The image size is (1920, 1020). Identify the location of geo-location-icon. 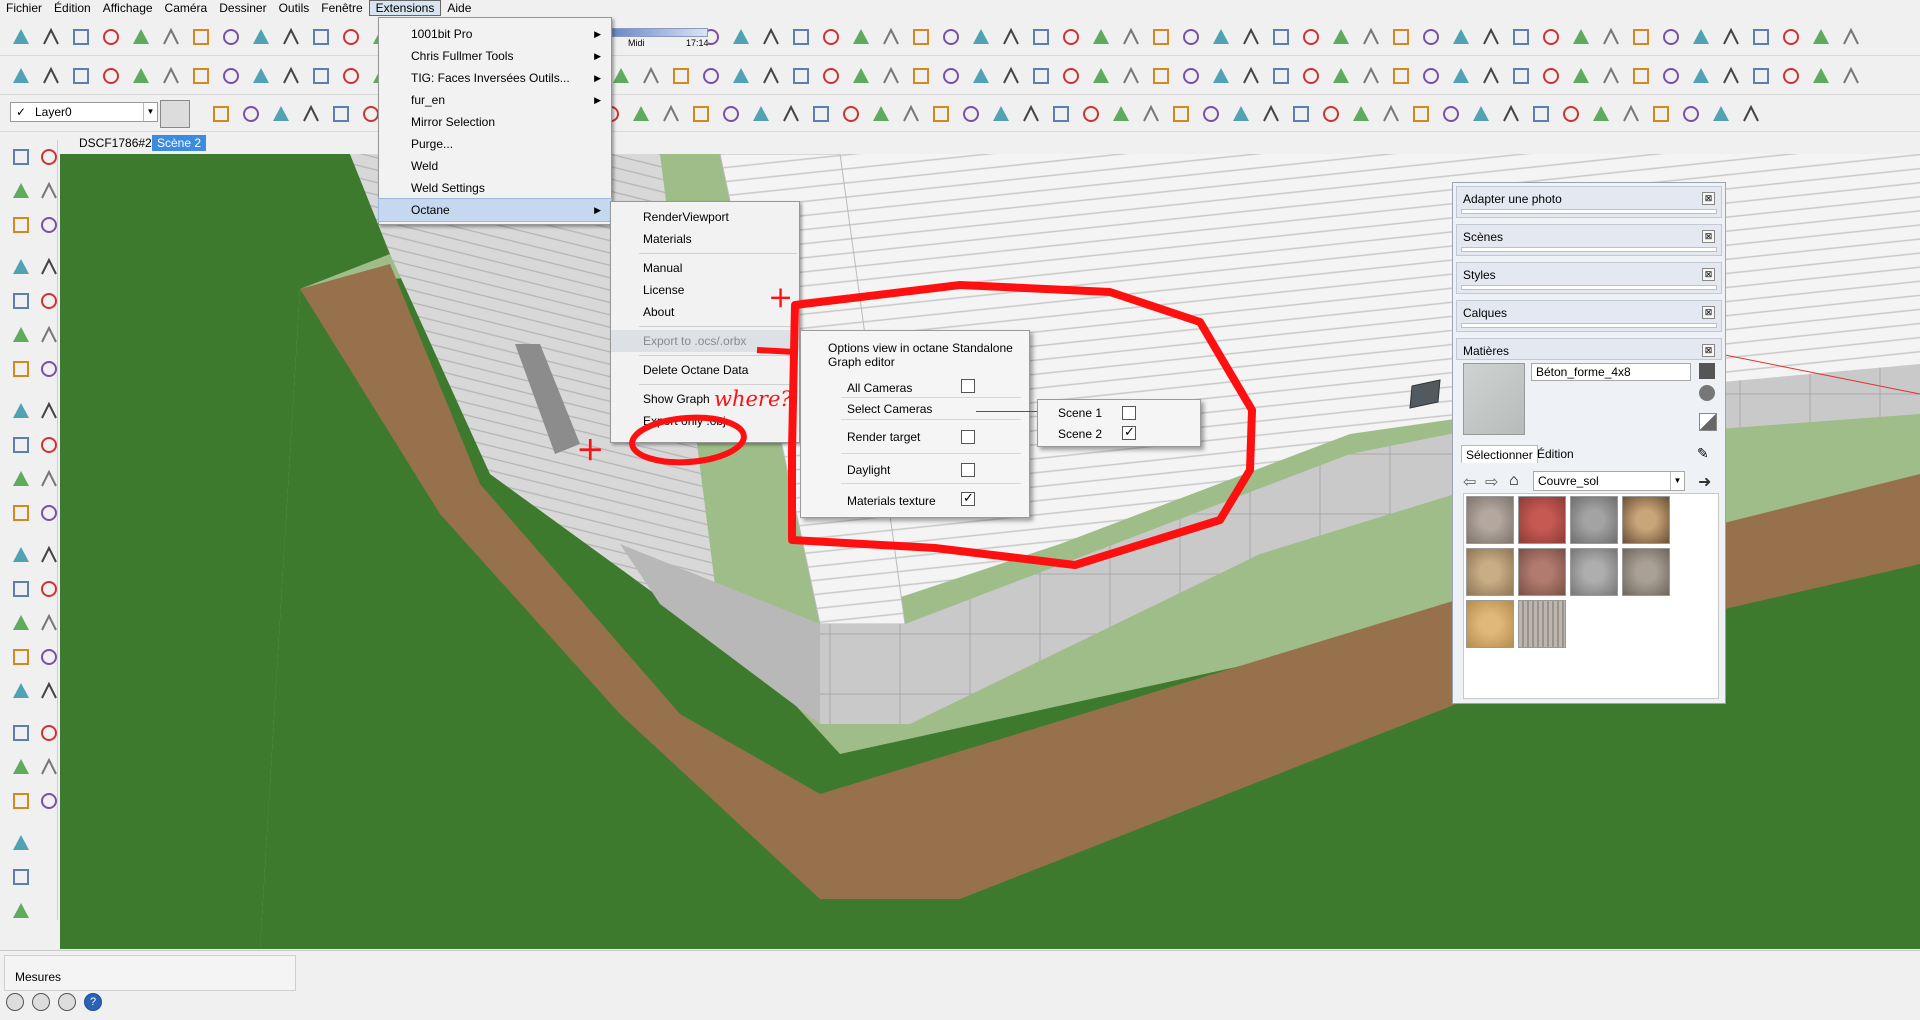
(15, 1002).